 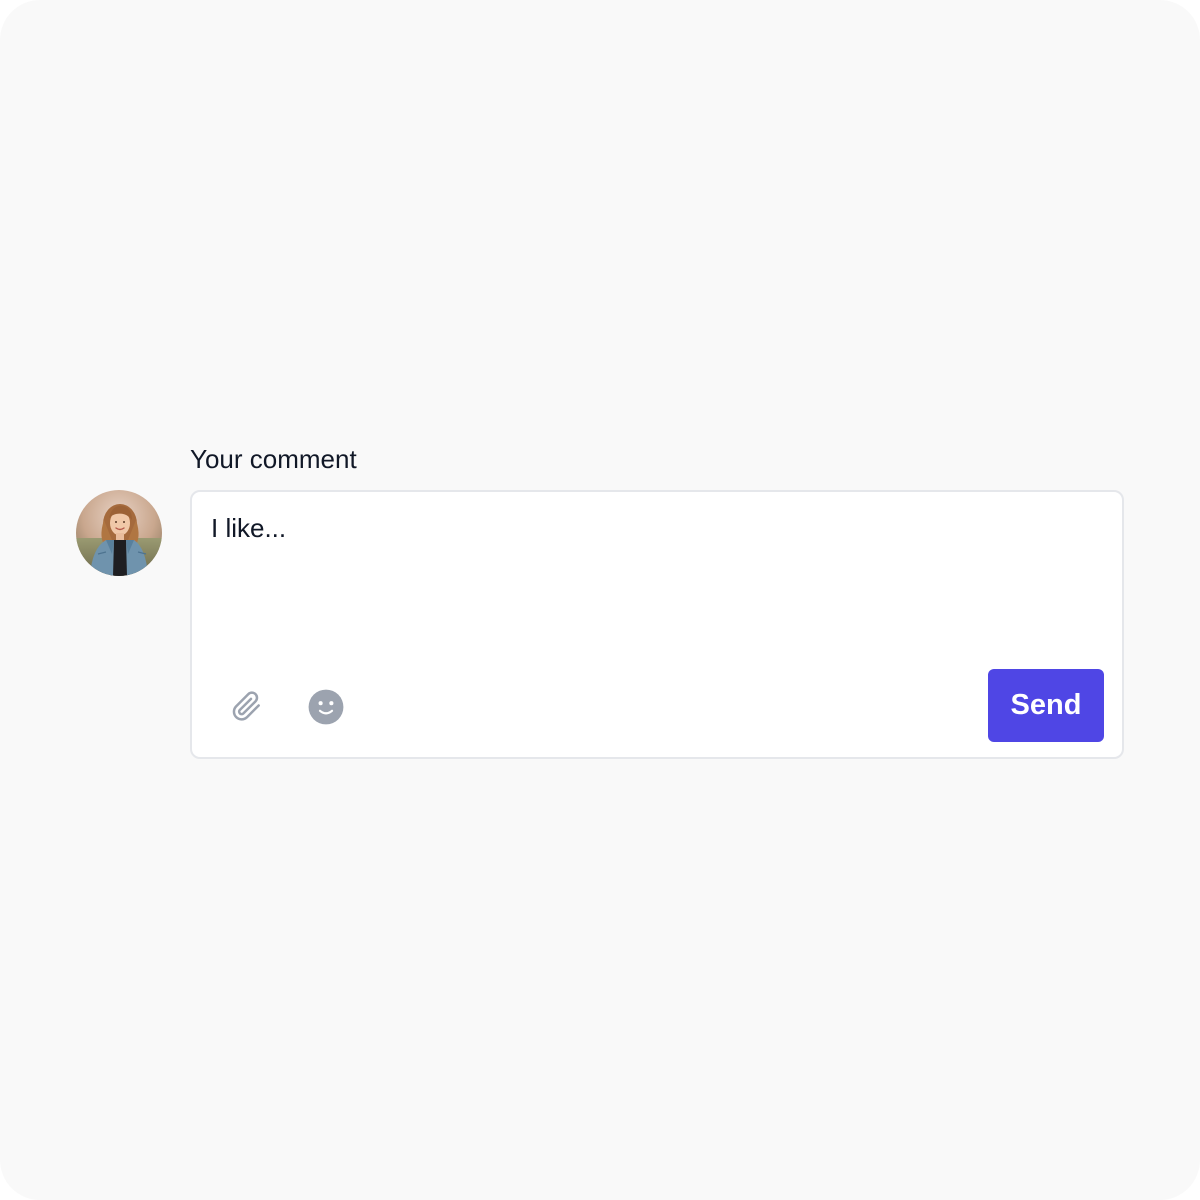 I want to click on face-smile-icon, so click(x=326, y=707).